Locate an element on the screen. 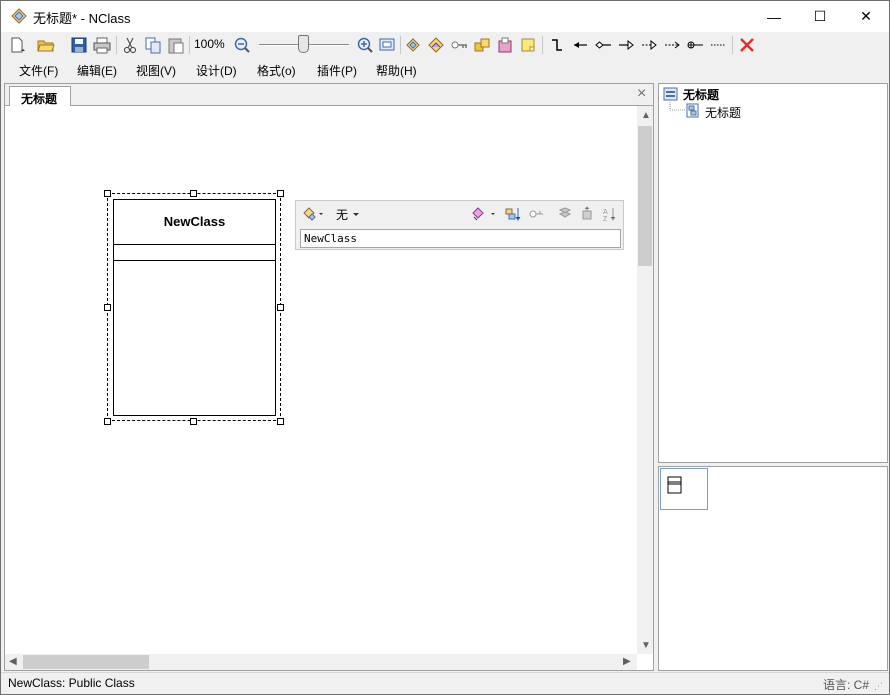 This screenshot has width=890, height=695. horizontal-scroll-thumb is located at coordinates (86, 662).